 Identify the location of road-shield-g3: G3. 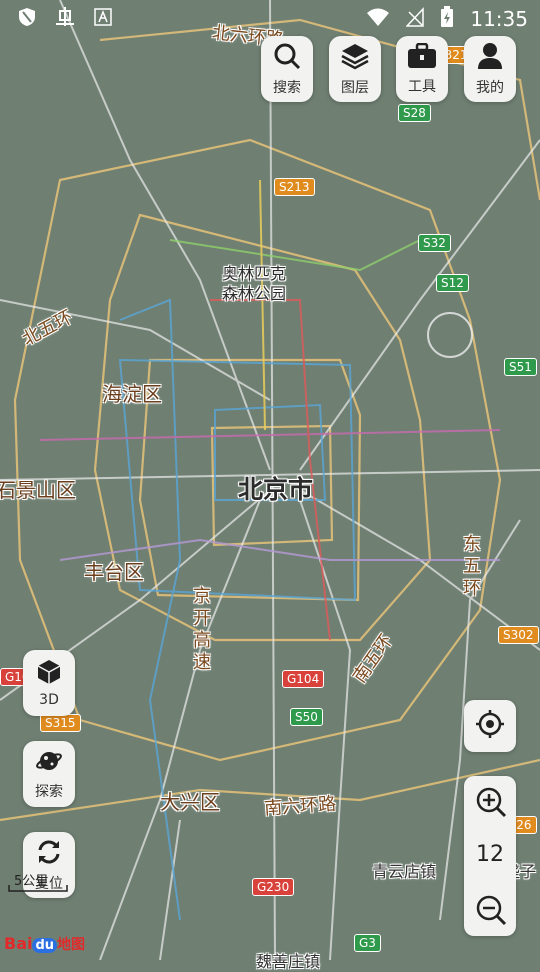
(367, 943).